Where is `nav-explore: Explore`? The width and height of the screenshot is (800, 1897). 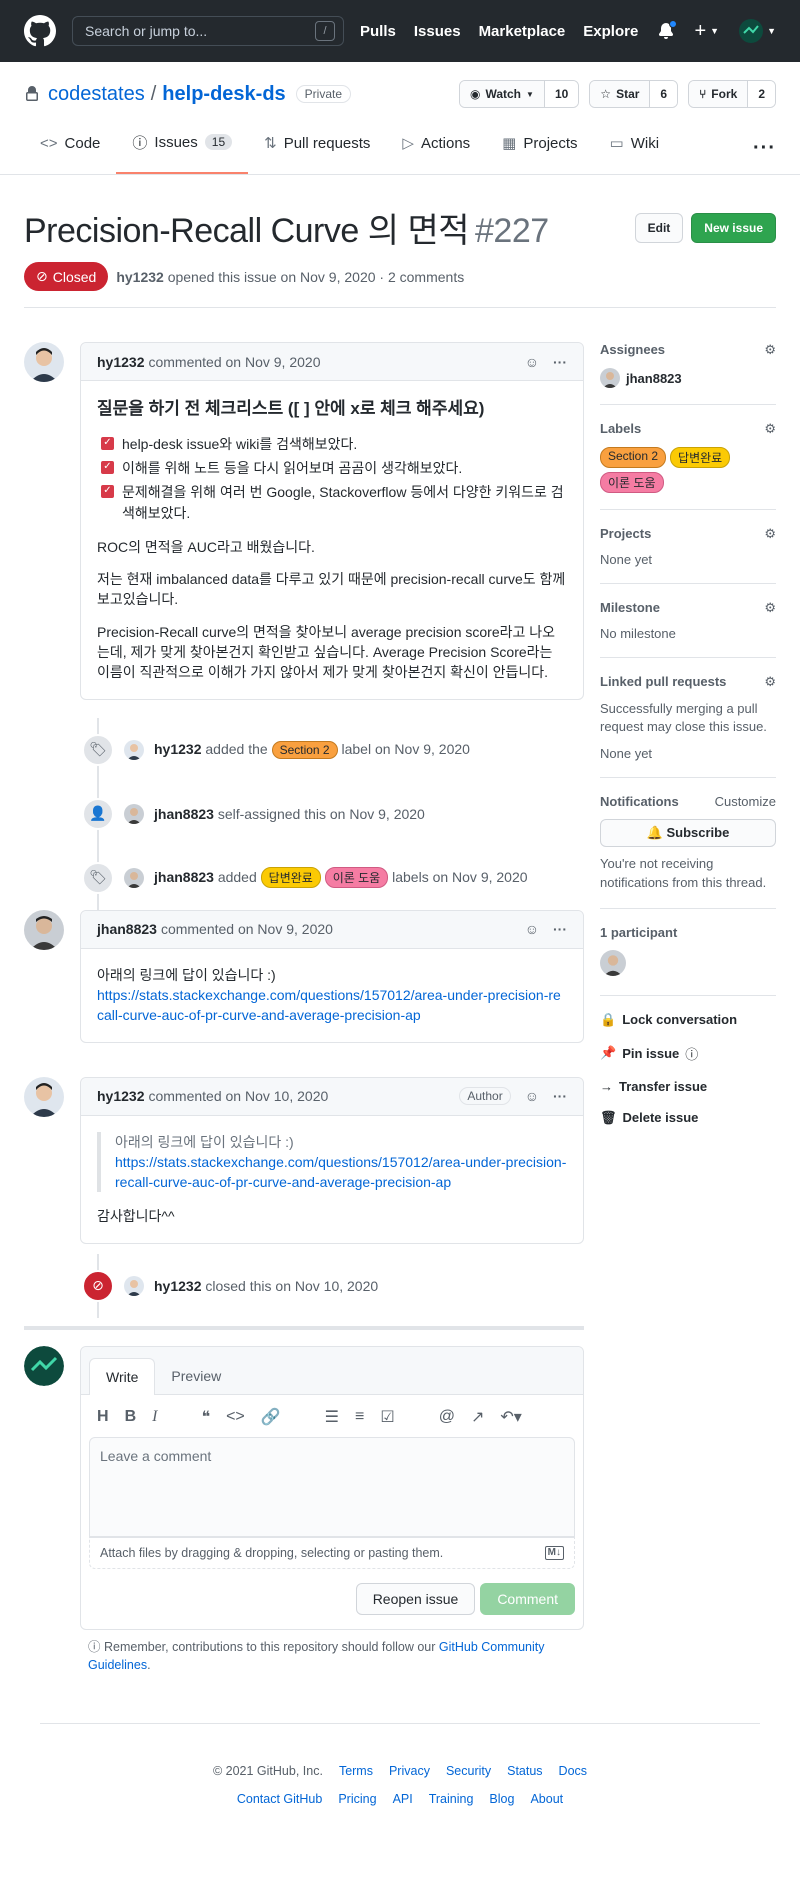 nav-explore: Explore is located at coordinates (610, 31).